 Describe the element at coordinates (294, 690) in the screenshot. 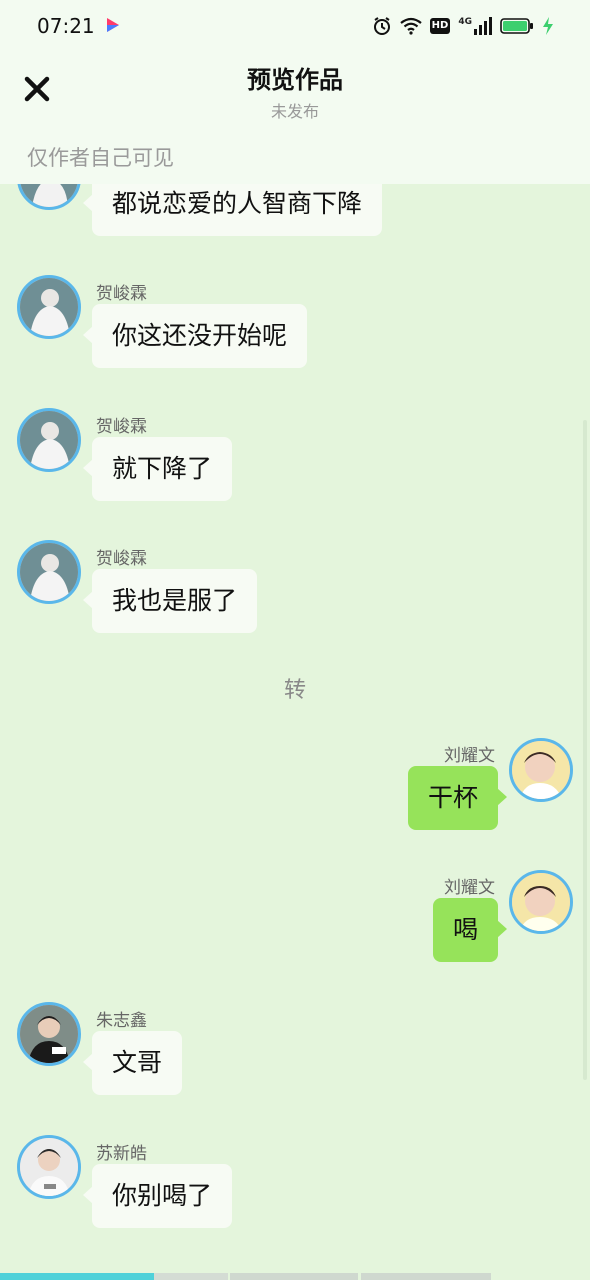

I see `center-note: 转` at that location.